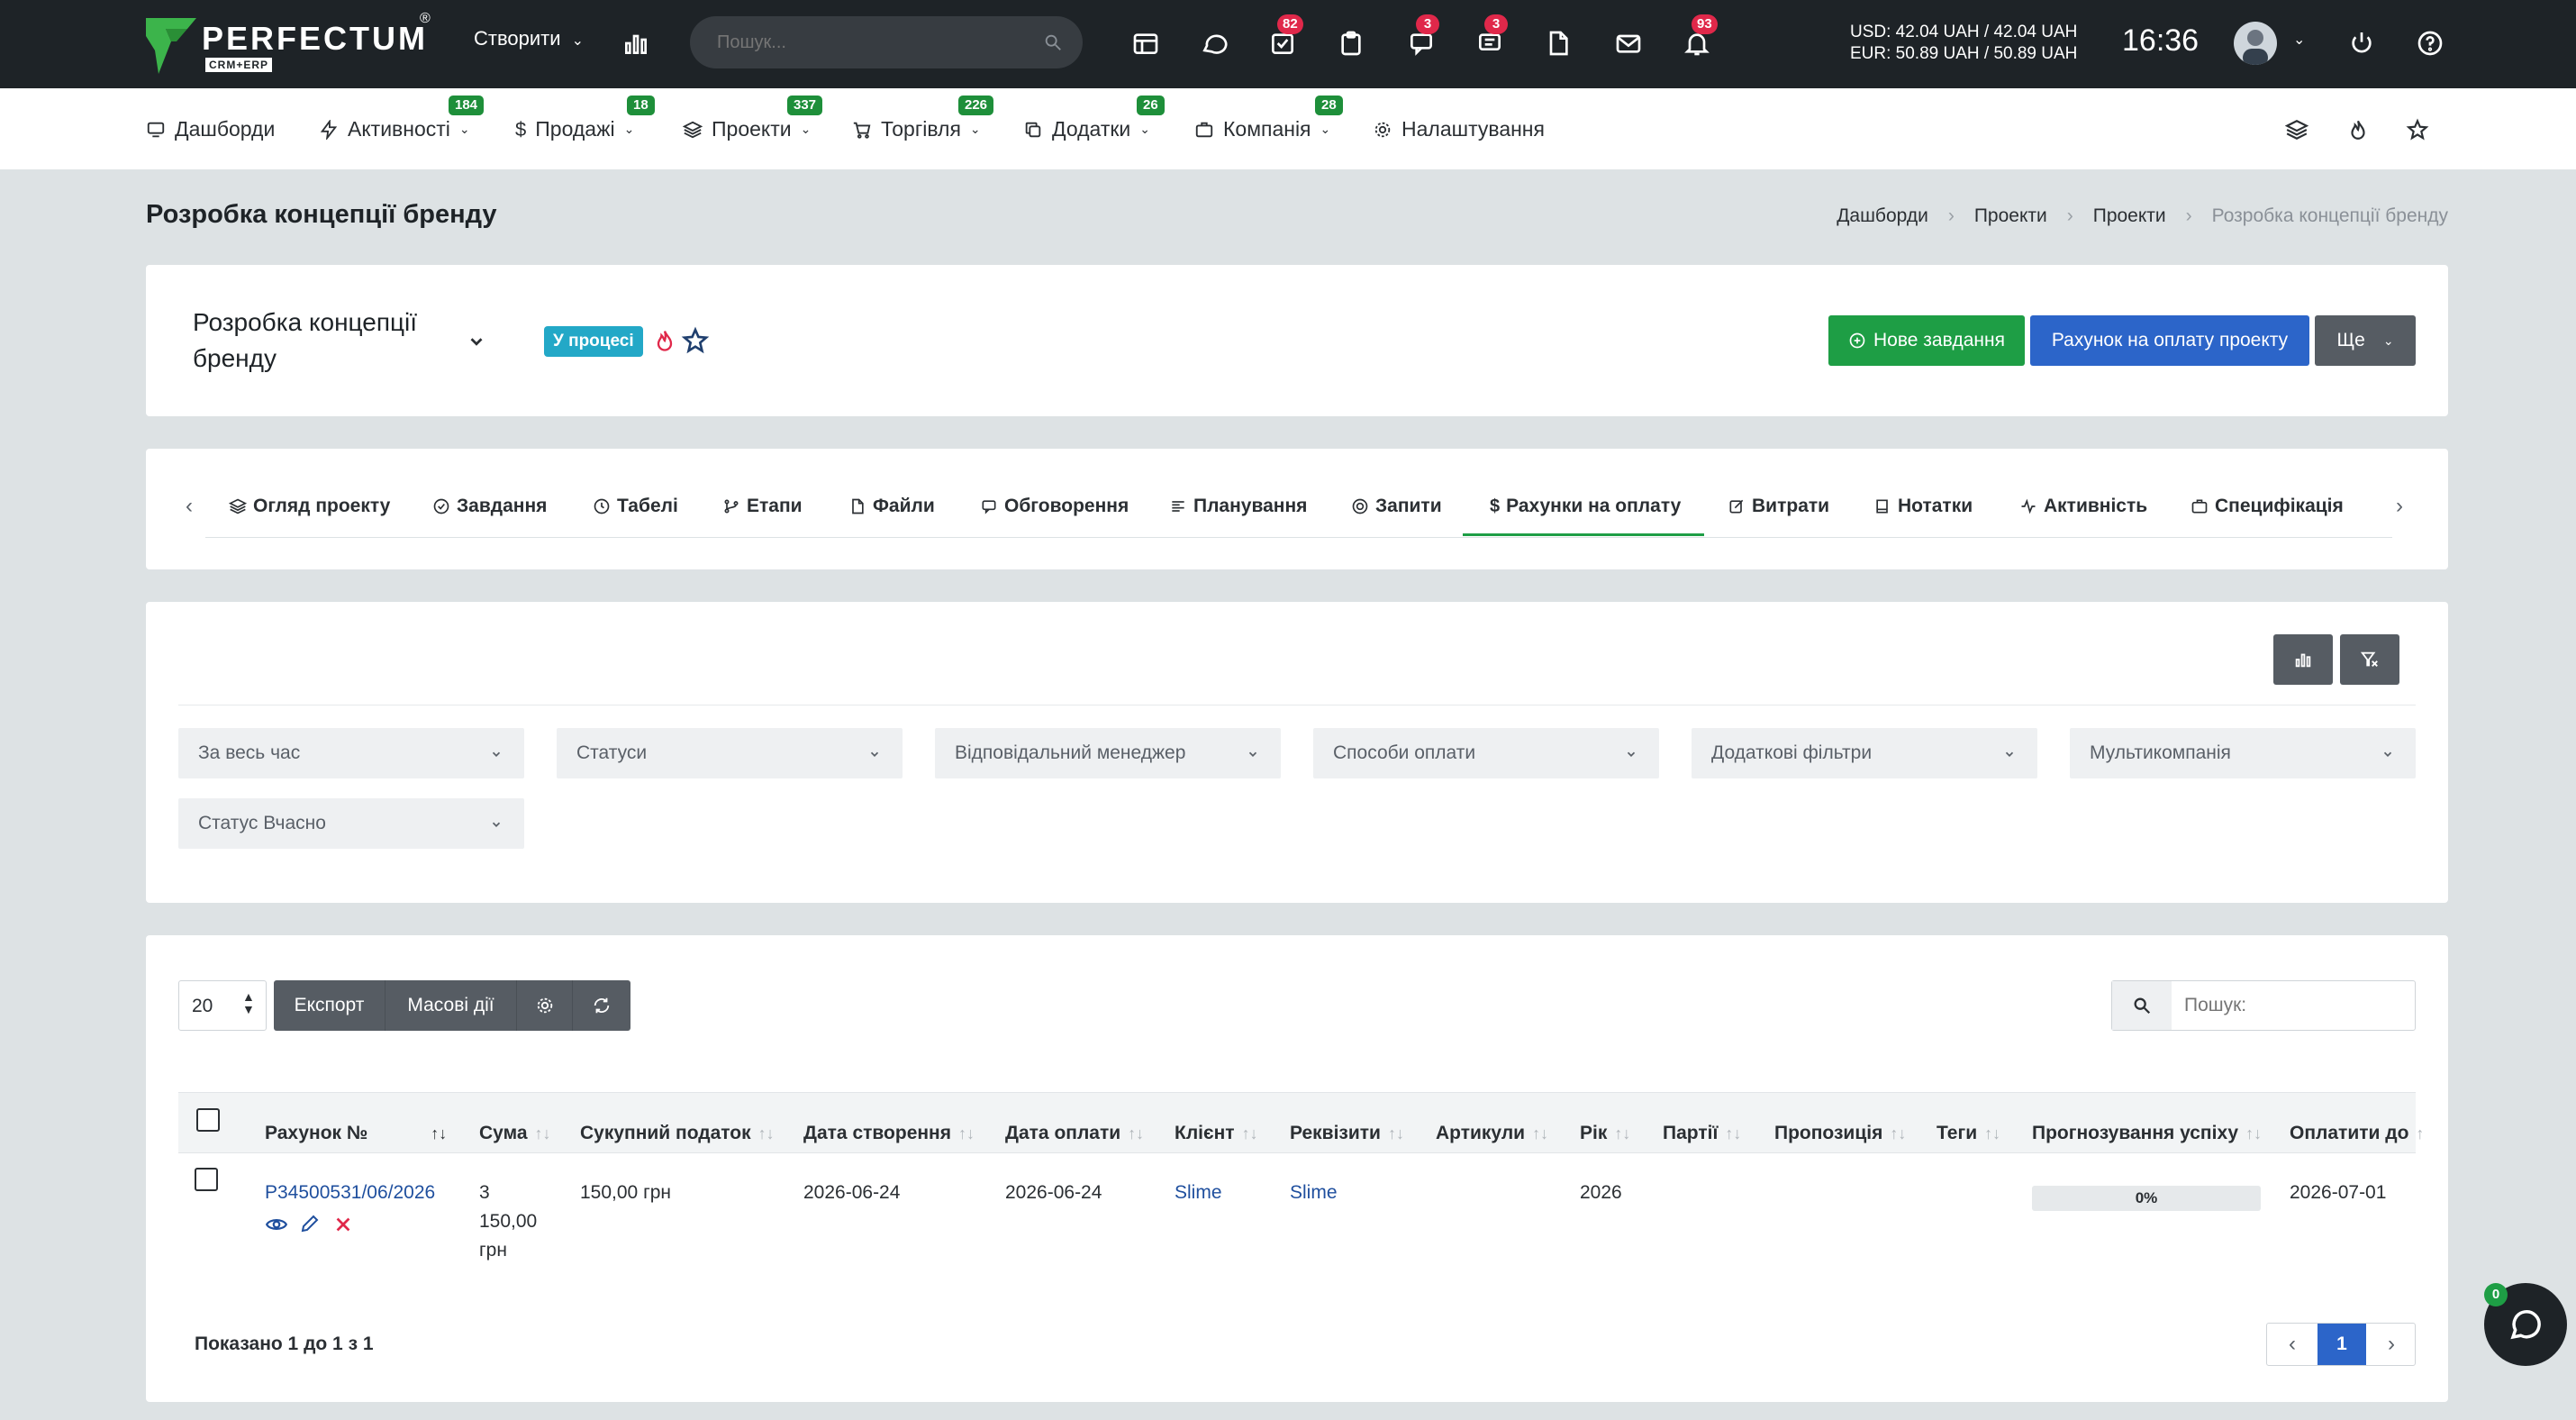 Image resolution: width=2576 pixels, height=1420 pixels. I want to click on filter-multicompany: Мультикомпанія, so click(2243, 753).